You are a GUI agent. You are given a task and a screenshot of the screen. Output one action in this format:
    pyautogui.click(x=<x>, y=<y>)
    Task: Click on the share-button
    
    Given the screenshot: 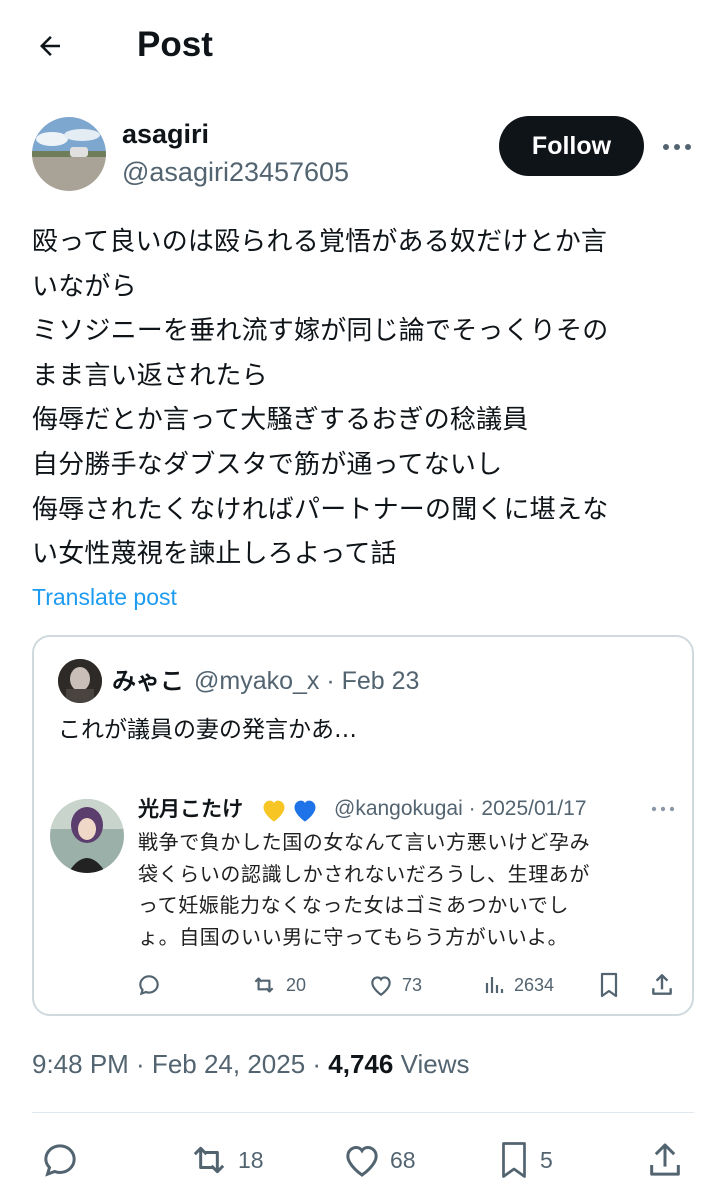 What is the action you would take?
    pyautogui.click(x=665, y=1160)
    